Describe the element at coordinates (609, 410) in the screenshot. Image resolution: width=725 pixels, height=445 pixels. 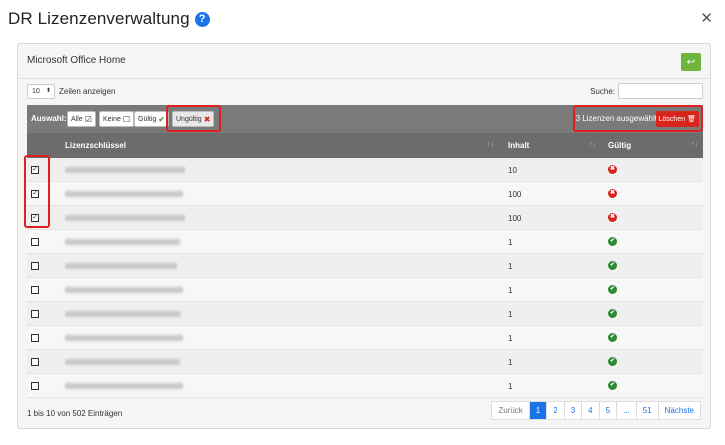
I see `page-link: 5` at that location.